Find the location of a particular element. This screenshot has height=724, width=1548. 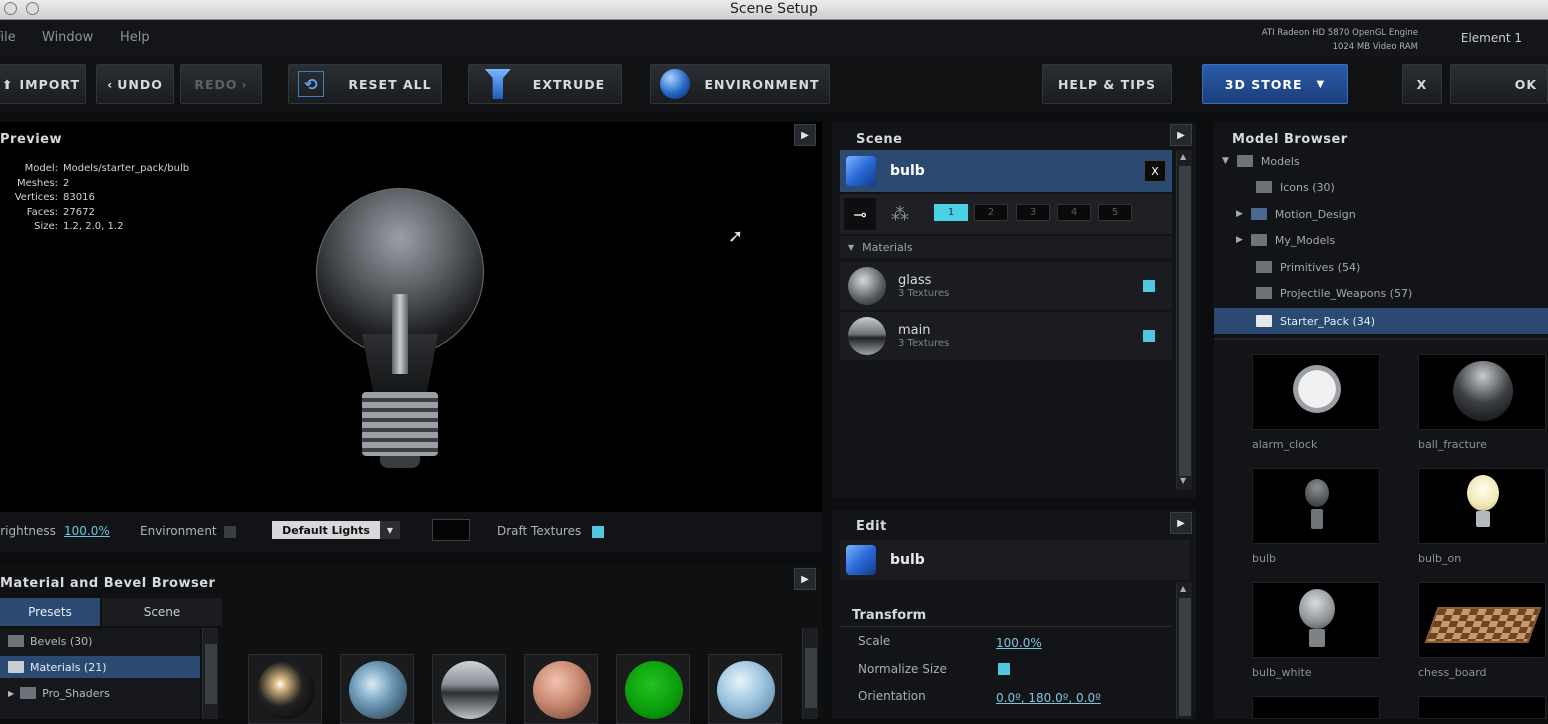

ok-button: OK is located at coordinates (1499, 84).